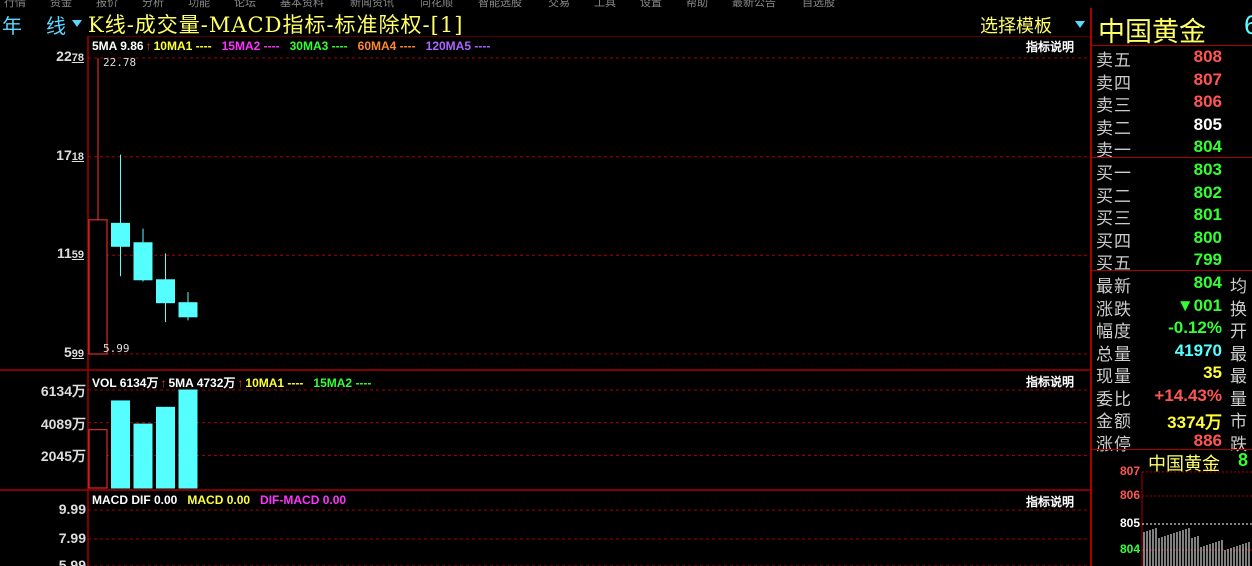 The image size is (1252, 566). What do you see at coordinates (1174, 419) in the screenshot?
I see `stat-row: 金额 3374万市` at bounding box center [1174, 419].